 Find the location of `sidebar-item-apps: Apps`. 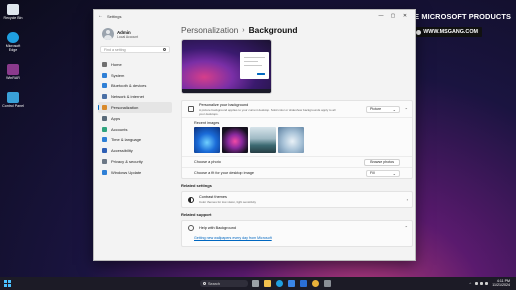

sidebar-item-apps: Apps is located at coordinates (135, 118).